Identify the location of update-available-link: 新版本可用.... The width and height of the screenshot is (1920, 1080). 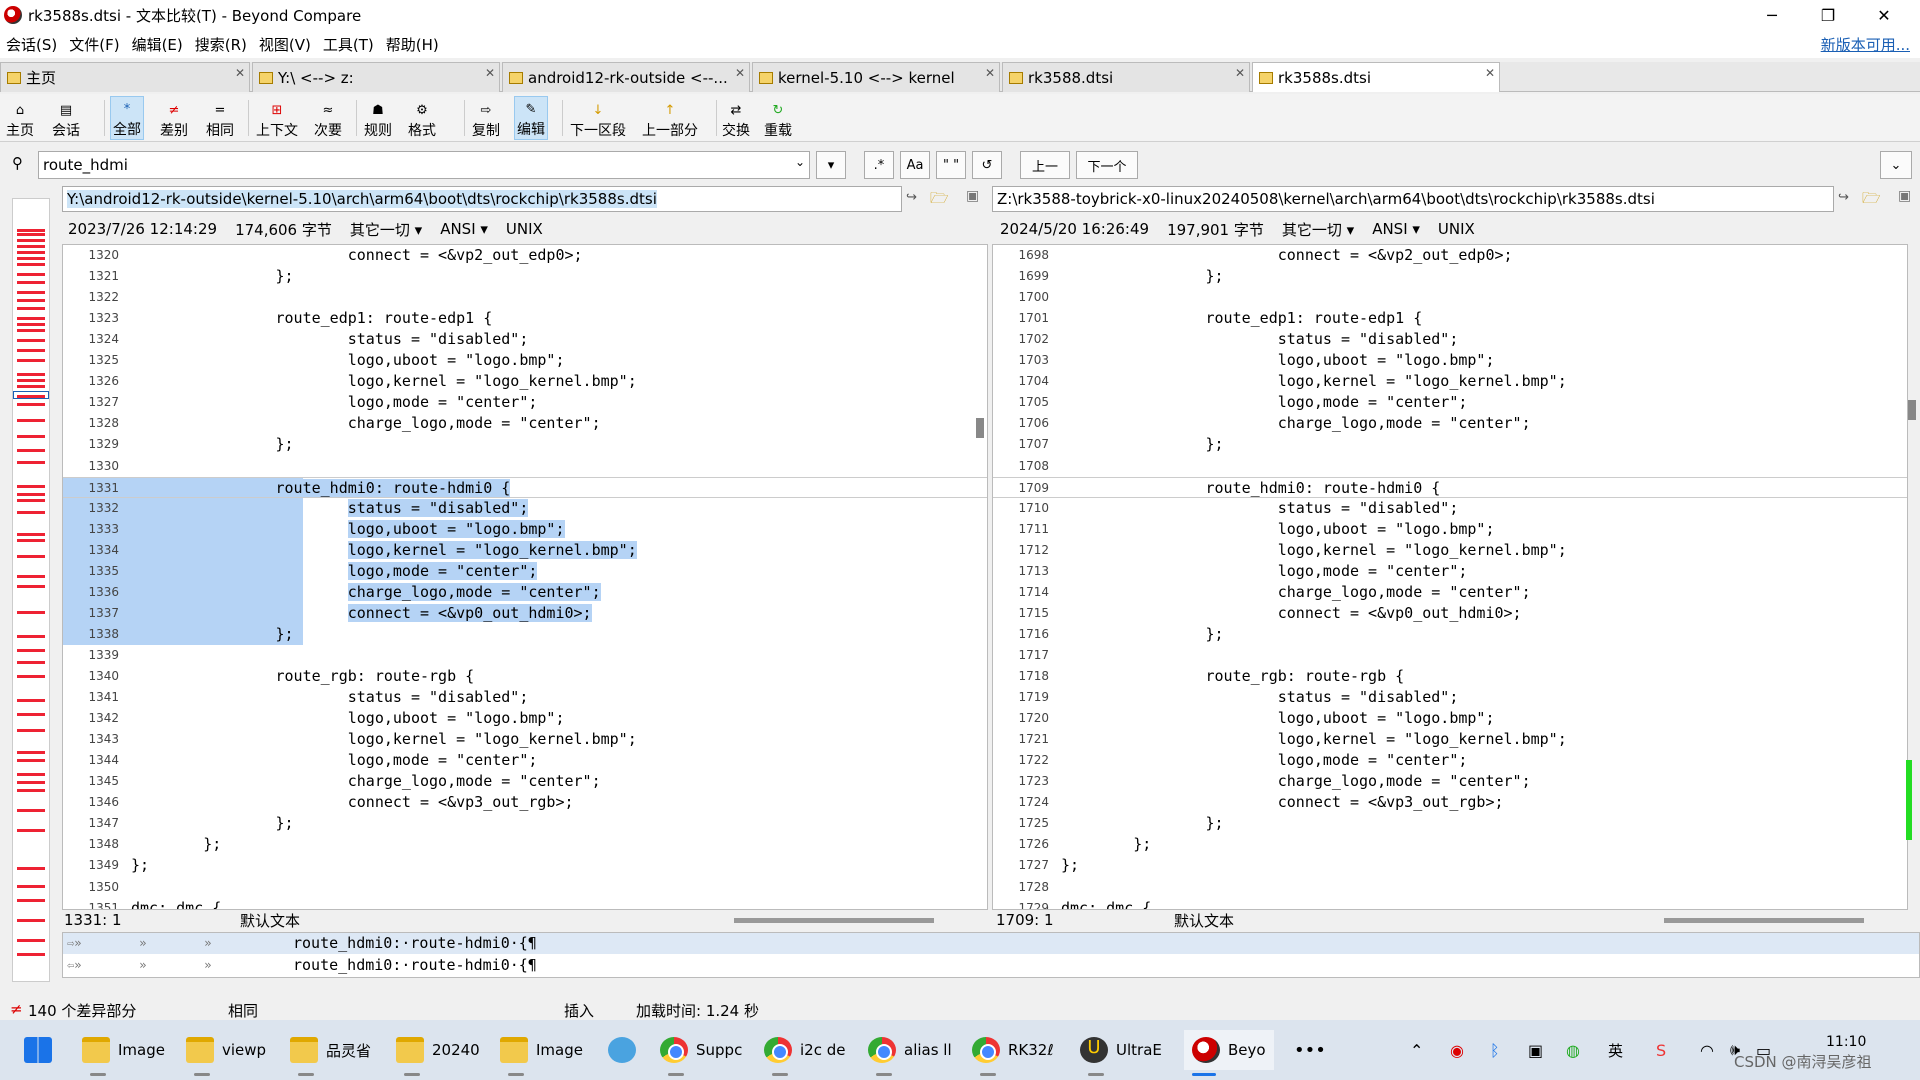
(1865, 44).